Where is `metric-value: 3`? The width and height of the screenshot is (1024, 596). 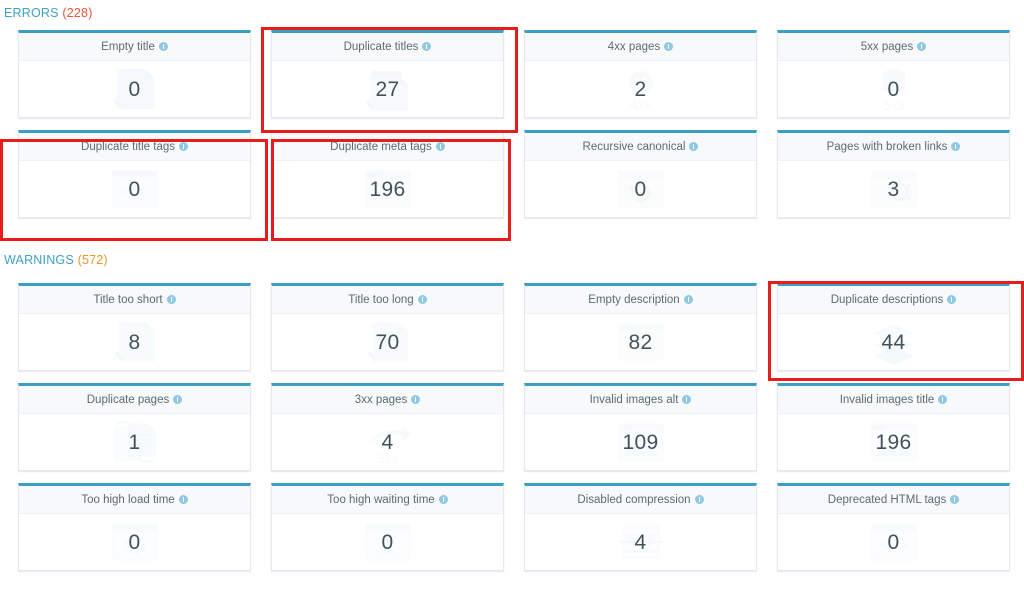 metric-value: 3 is located at coordinates (893, 189).